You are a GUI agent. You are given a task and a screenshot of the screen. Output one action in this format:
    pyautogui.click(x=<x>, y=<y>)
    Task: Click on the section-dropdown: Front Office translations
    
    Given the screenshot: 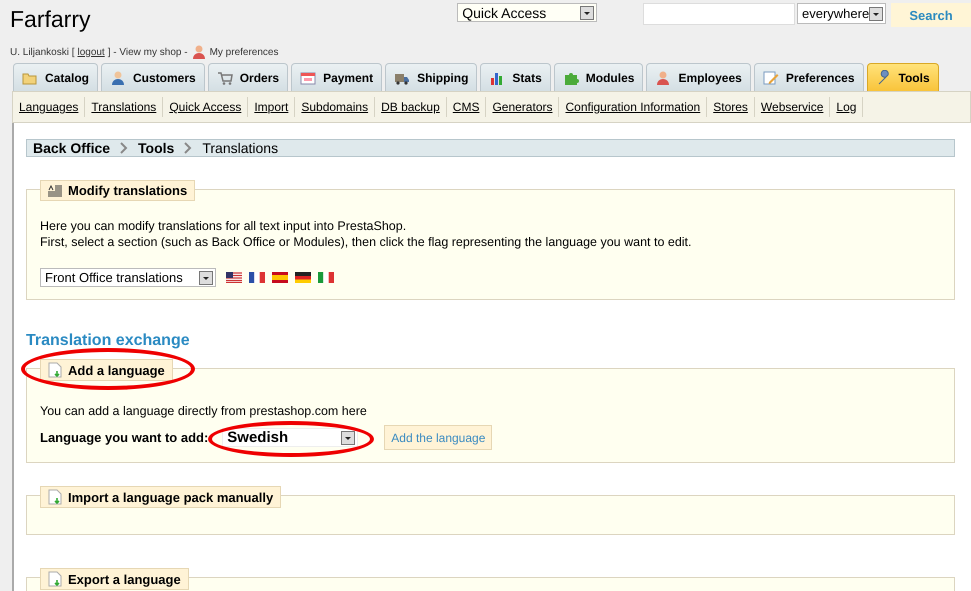 What is the action you would take?
    pyautogui.click(x=128, y=277)
    